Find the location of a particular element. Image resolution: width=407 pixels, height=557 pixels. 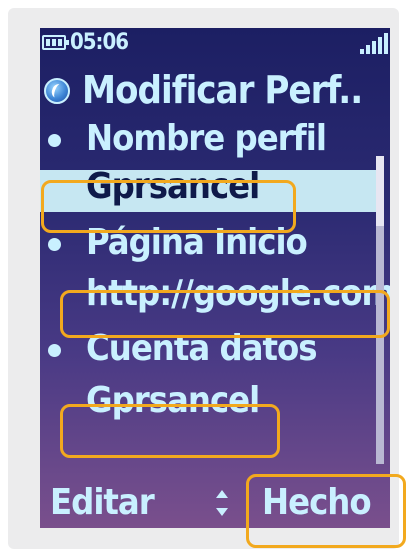

field-label-row-nombre-perfil: Nombre perfil is located at coordinates (215, 141).